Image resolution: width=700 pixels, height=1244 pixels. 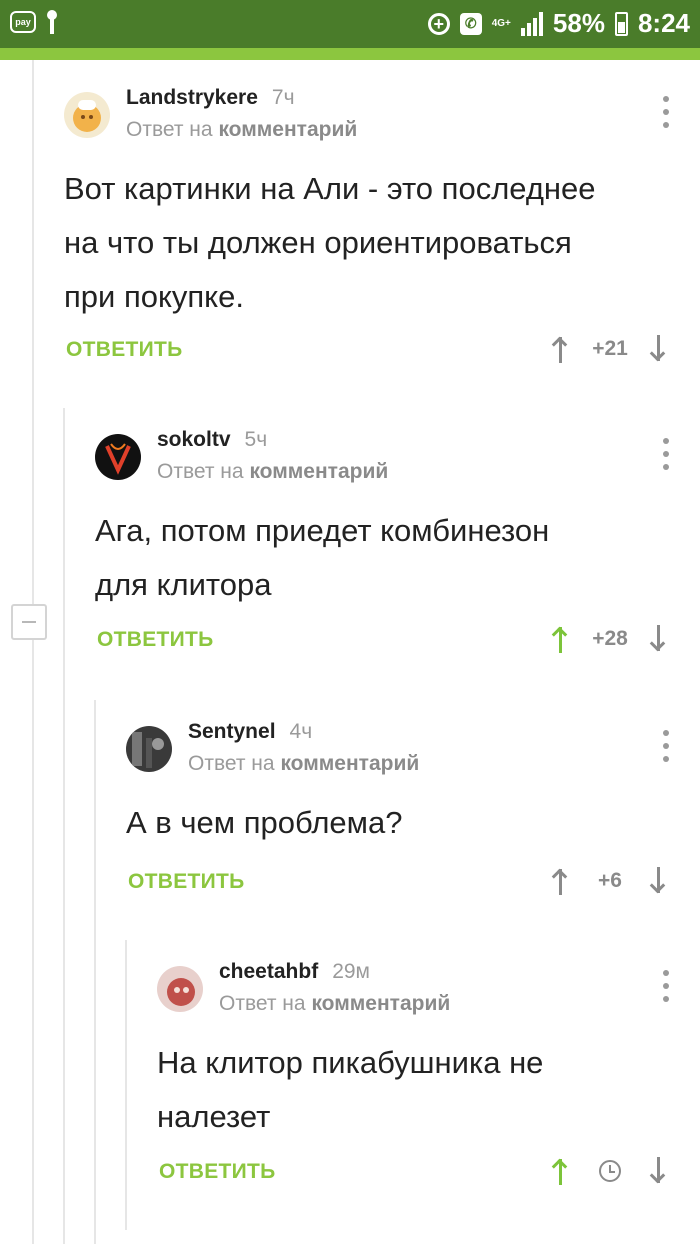 What do you see at coordinates (212, 440) in the screenshot?
I see `comment-author: sokoltv 5ч` at bounding box center [212, 440].